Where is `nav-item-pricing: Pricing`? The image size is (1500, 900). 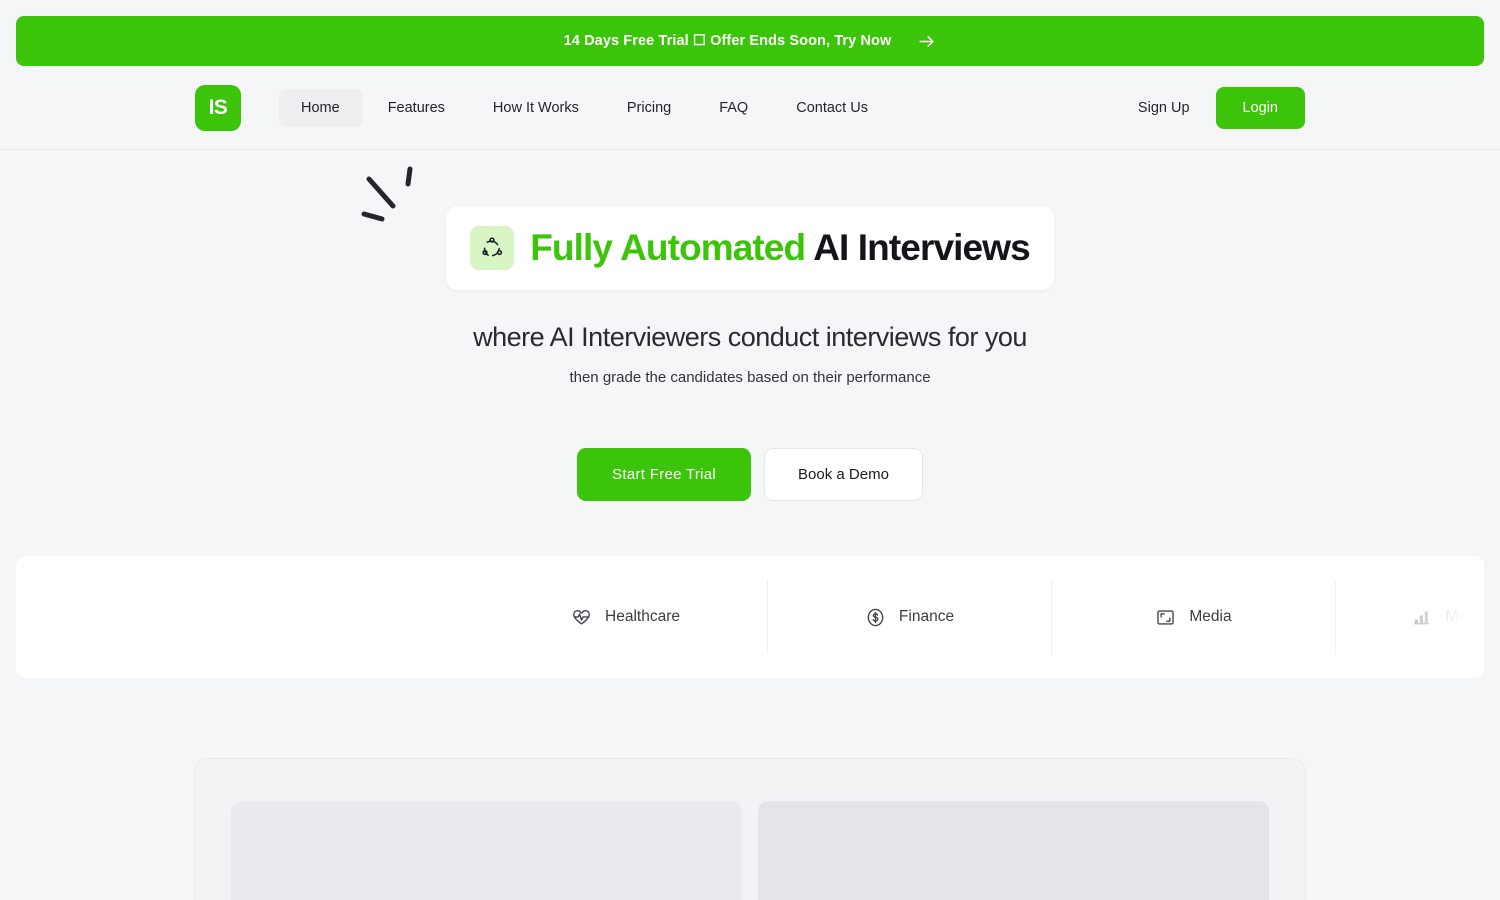
nav-item-pricing: Pricing is located at coordinates (649, 108).